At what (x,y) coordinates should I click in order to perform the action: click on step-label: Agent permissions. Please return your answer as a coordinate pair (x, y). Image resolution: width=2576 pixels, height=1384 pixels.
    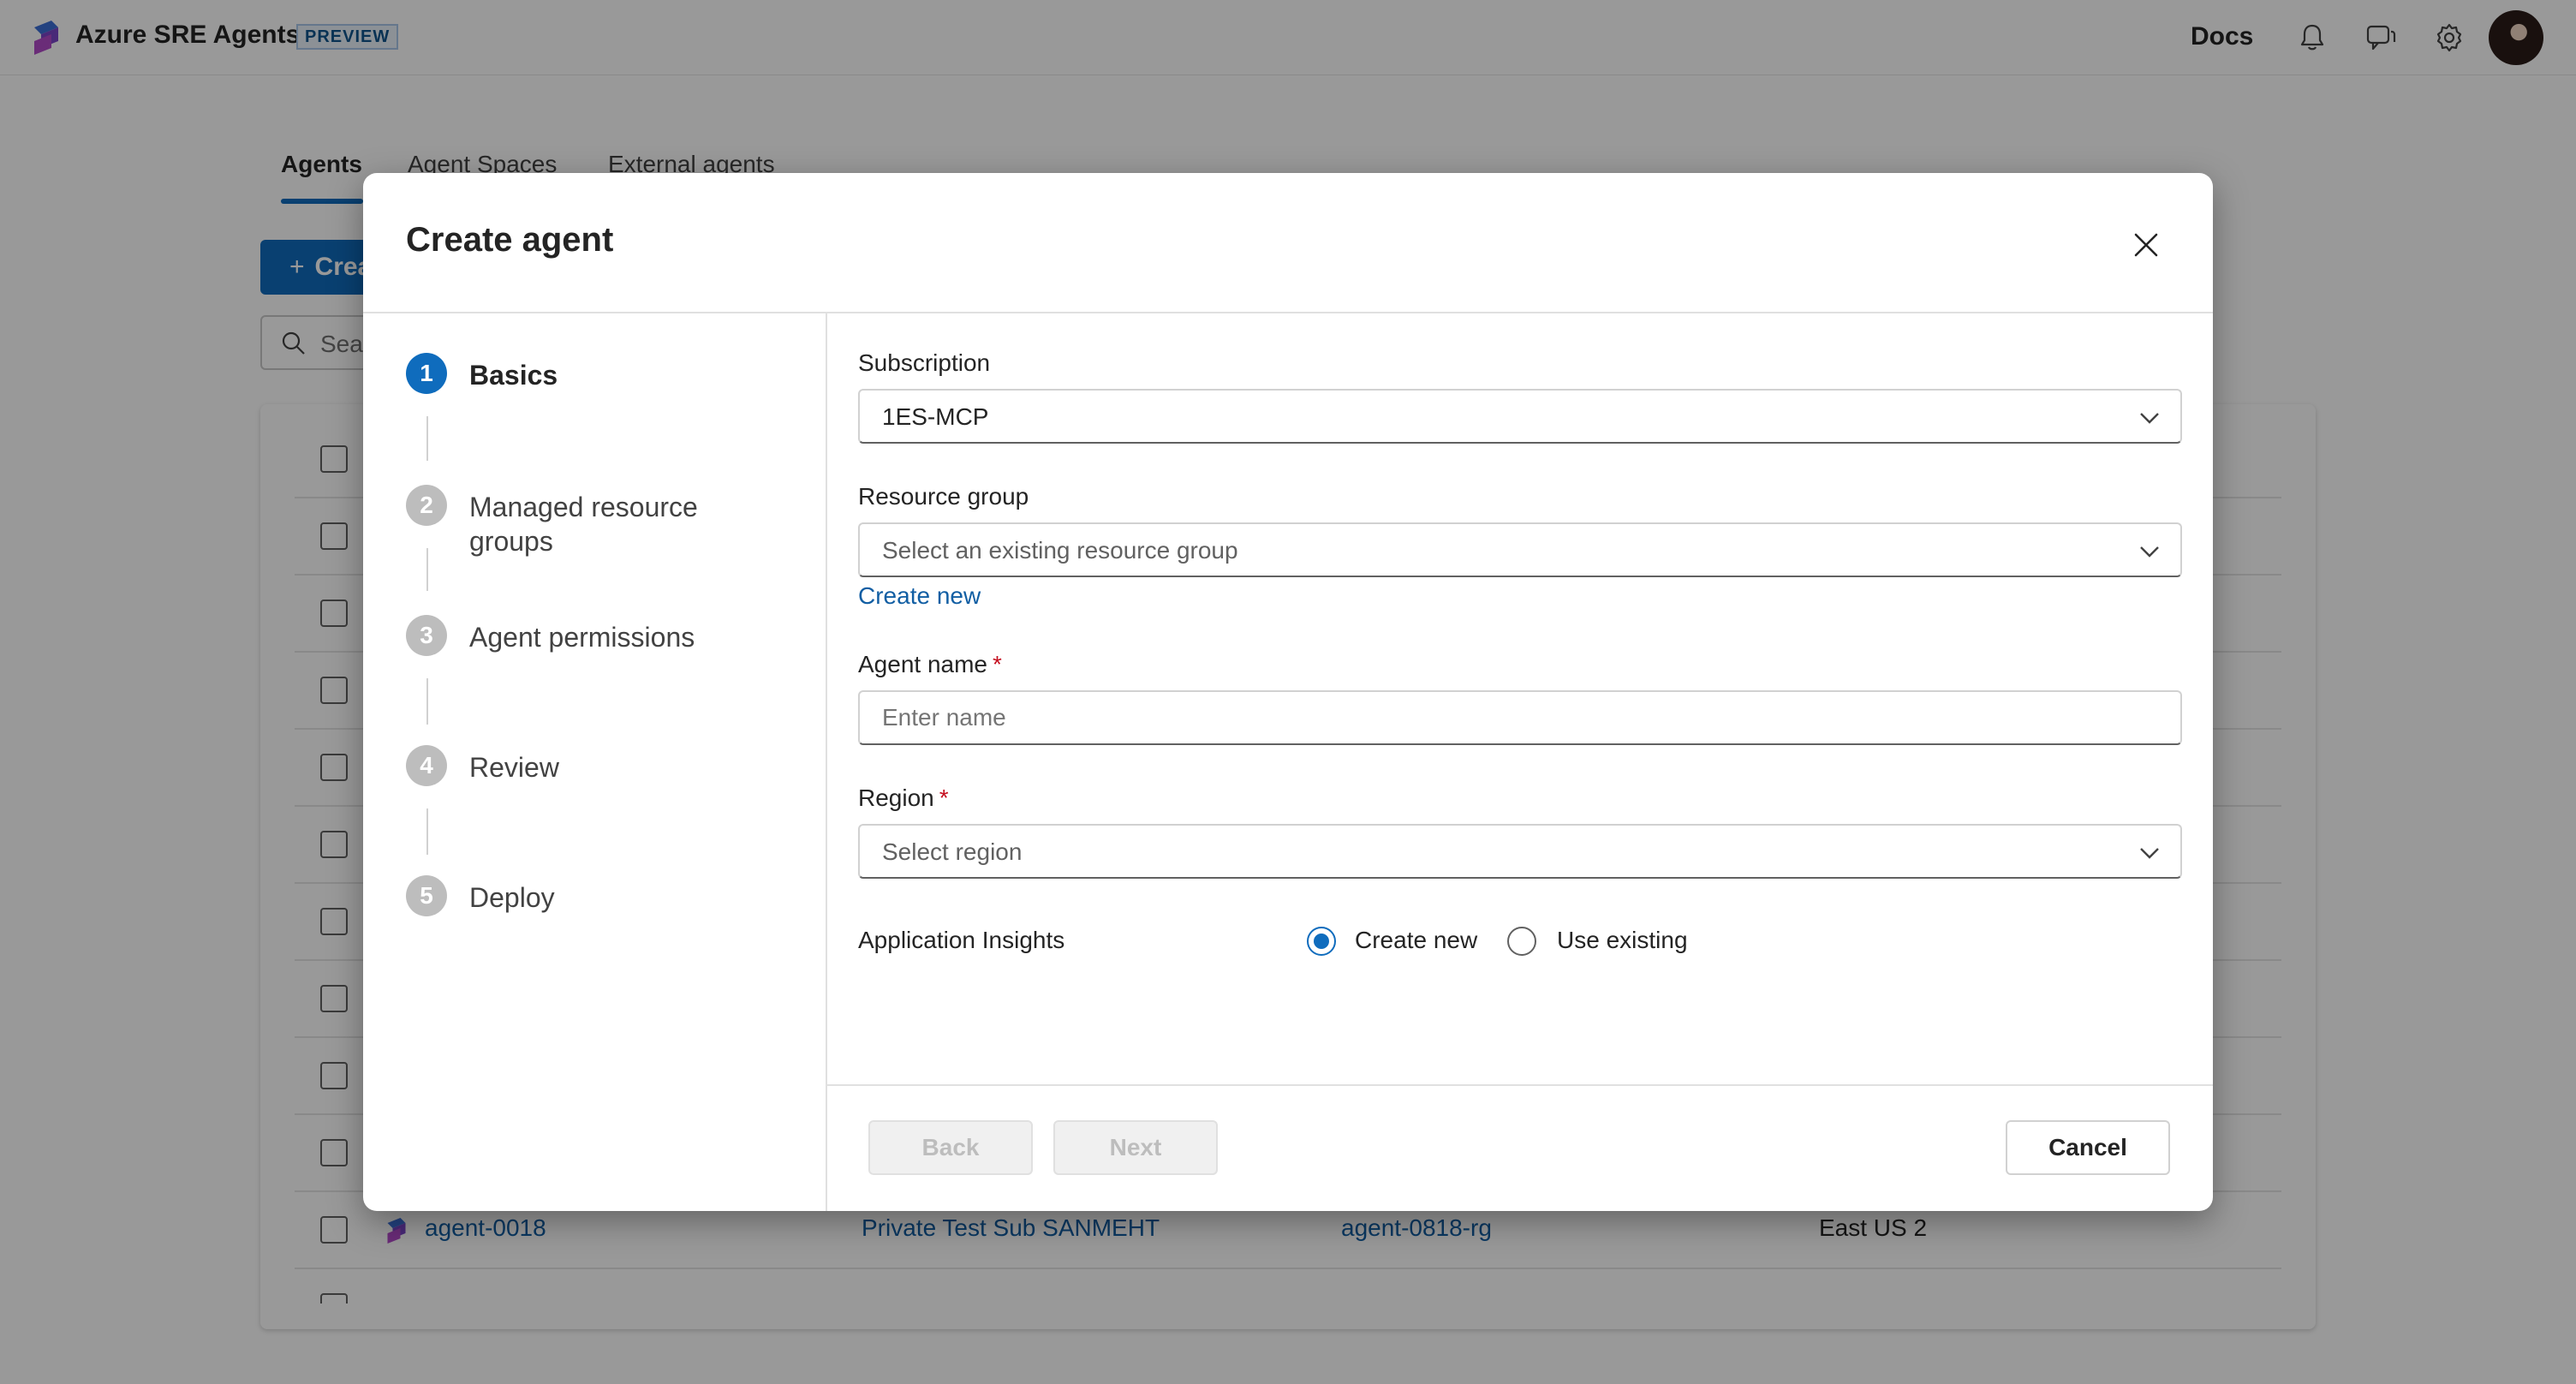
    Looking at the image, I should click on (582, 637).